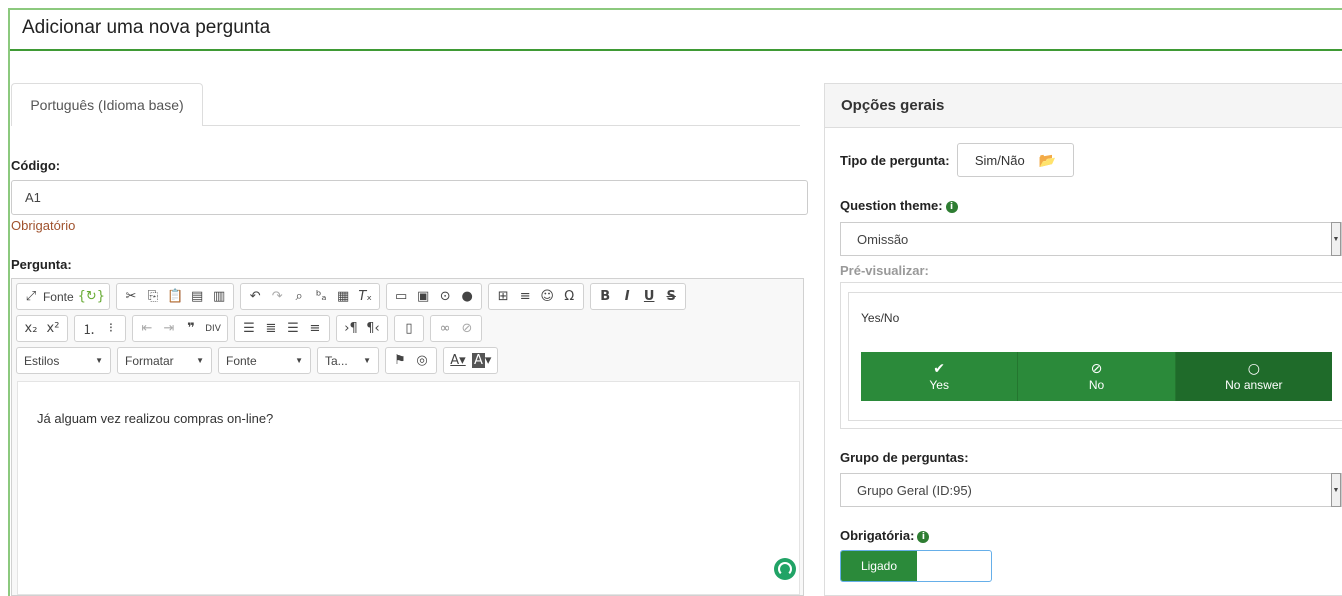 Image resolution: width=1342 pixels, height=596 pixels. What do you see at coordinates (605, 297) in the screenshot?
I see `bold-icon: B` at bounding box center [605, 297].